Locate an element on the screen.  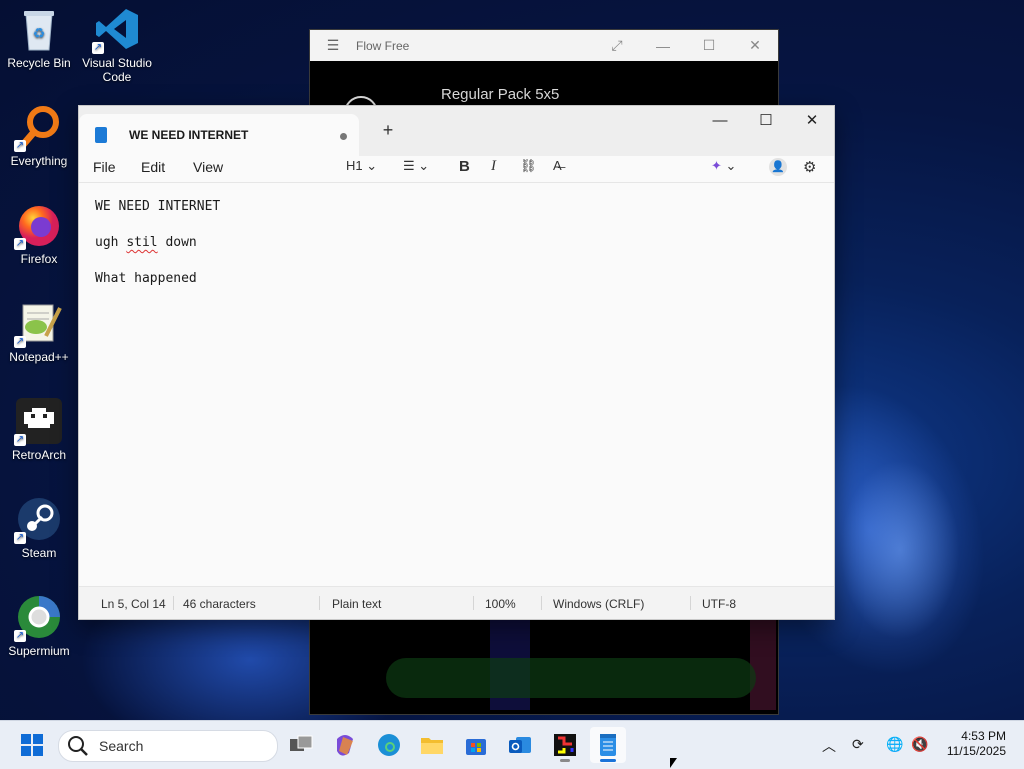
desktop-icon-everything: ↗ Everything is located at coordinates (39, 136).